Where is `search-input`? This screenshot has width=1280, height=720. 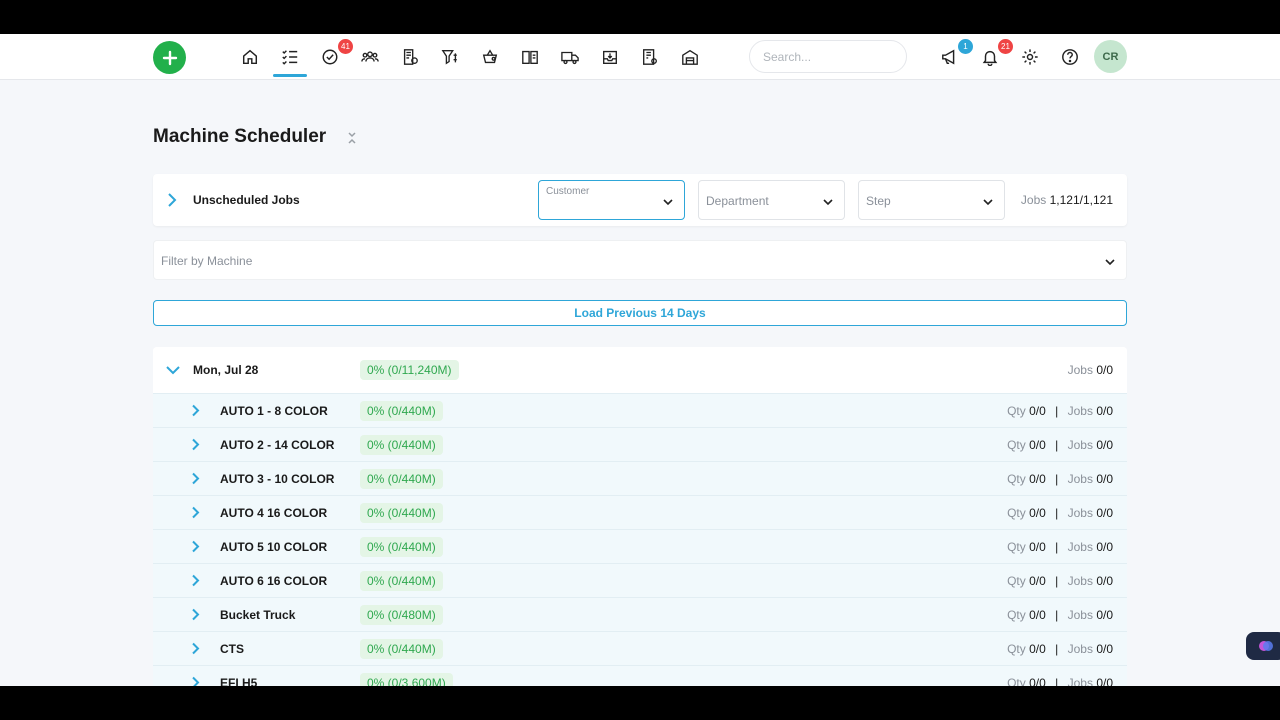 search-input is located at coordinates (828, 56).